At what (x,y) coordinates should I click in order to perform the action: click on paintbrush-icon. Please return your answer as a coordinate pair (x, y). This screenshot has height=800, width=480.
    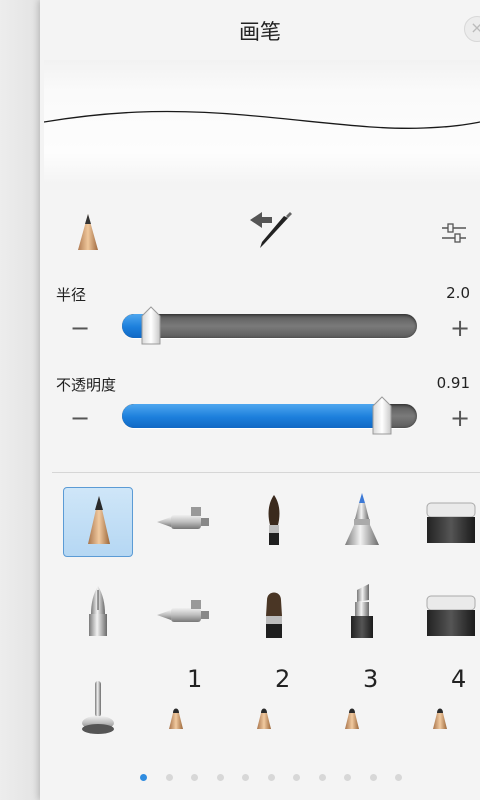
    Looking at the image, I should click on (274, 520).